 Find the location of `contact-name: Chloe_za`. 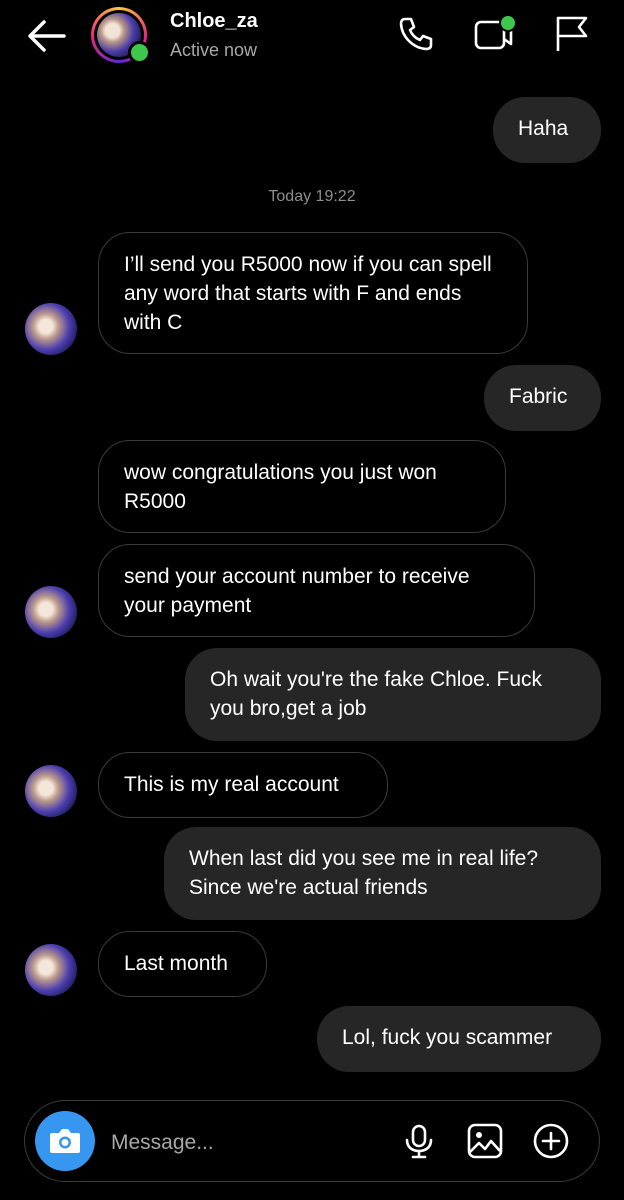

contact-name: Chloe_za is located at coordinates (214, 21).